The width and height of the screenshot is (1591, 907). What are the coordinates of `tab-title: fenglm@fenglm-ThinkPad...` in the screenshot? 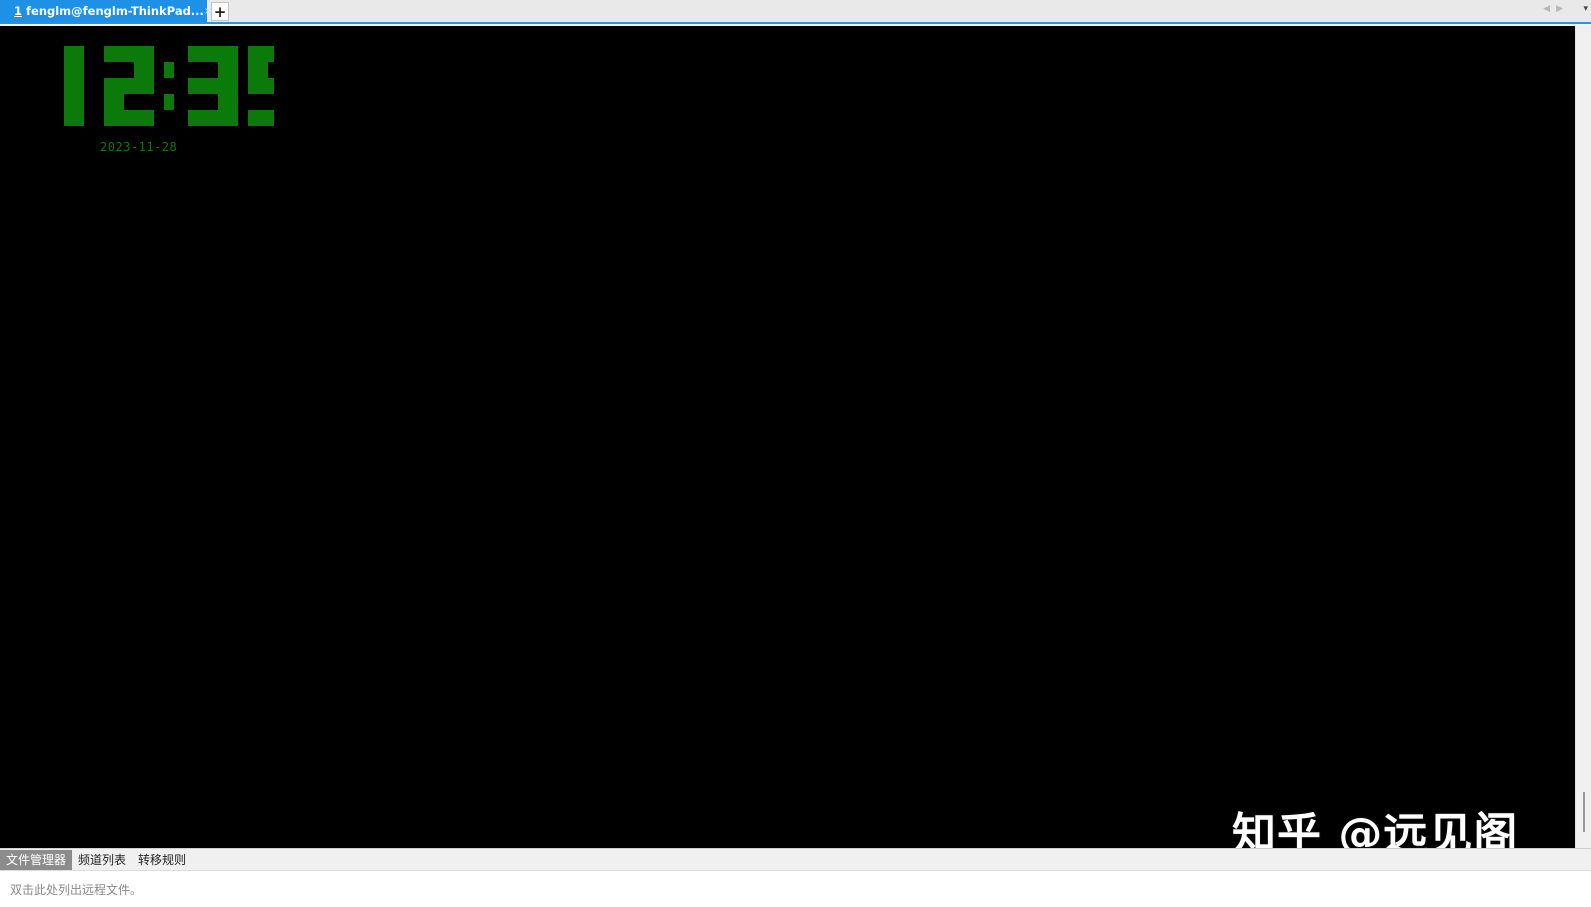 It's located at (115, 11).